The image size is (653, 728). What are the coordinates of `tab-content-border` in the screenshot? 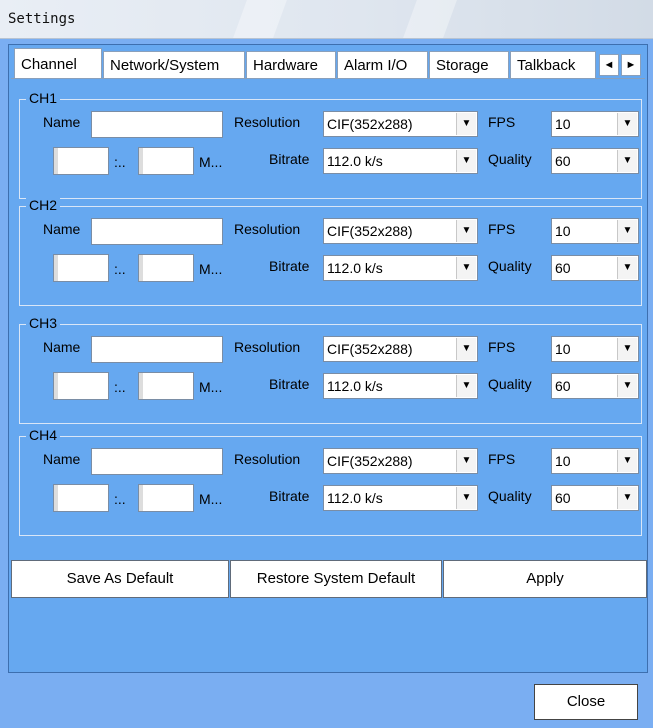 It's located at (328, 78).